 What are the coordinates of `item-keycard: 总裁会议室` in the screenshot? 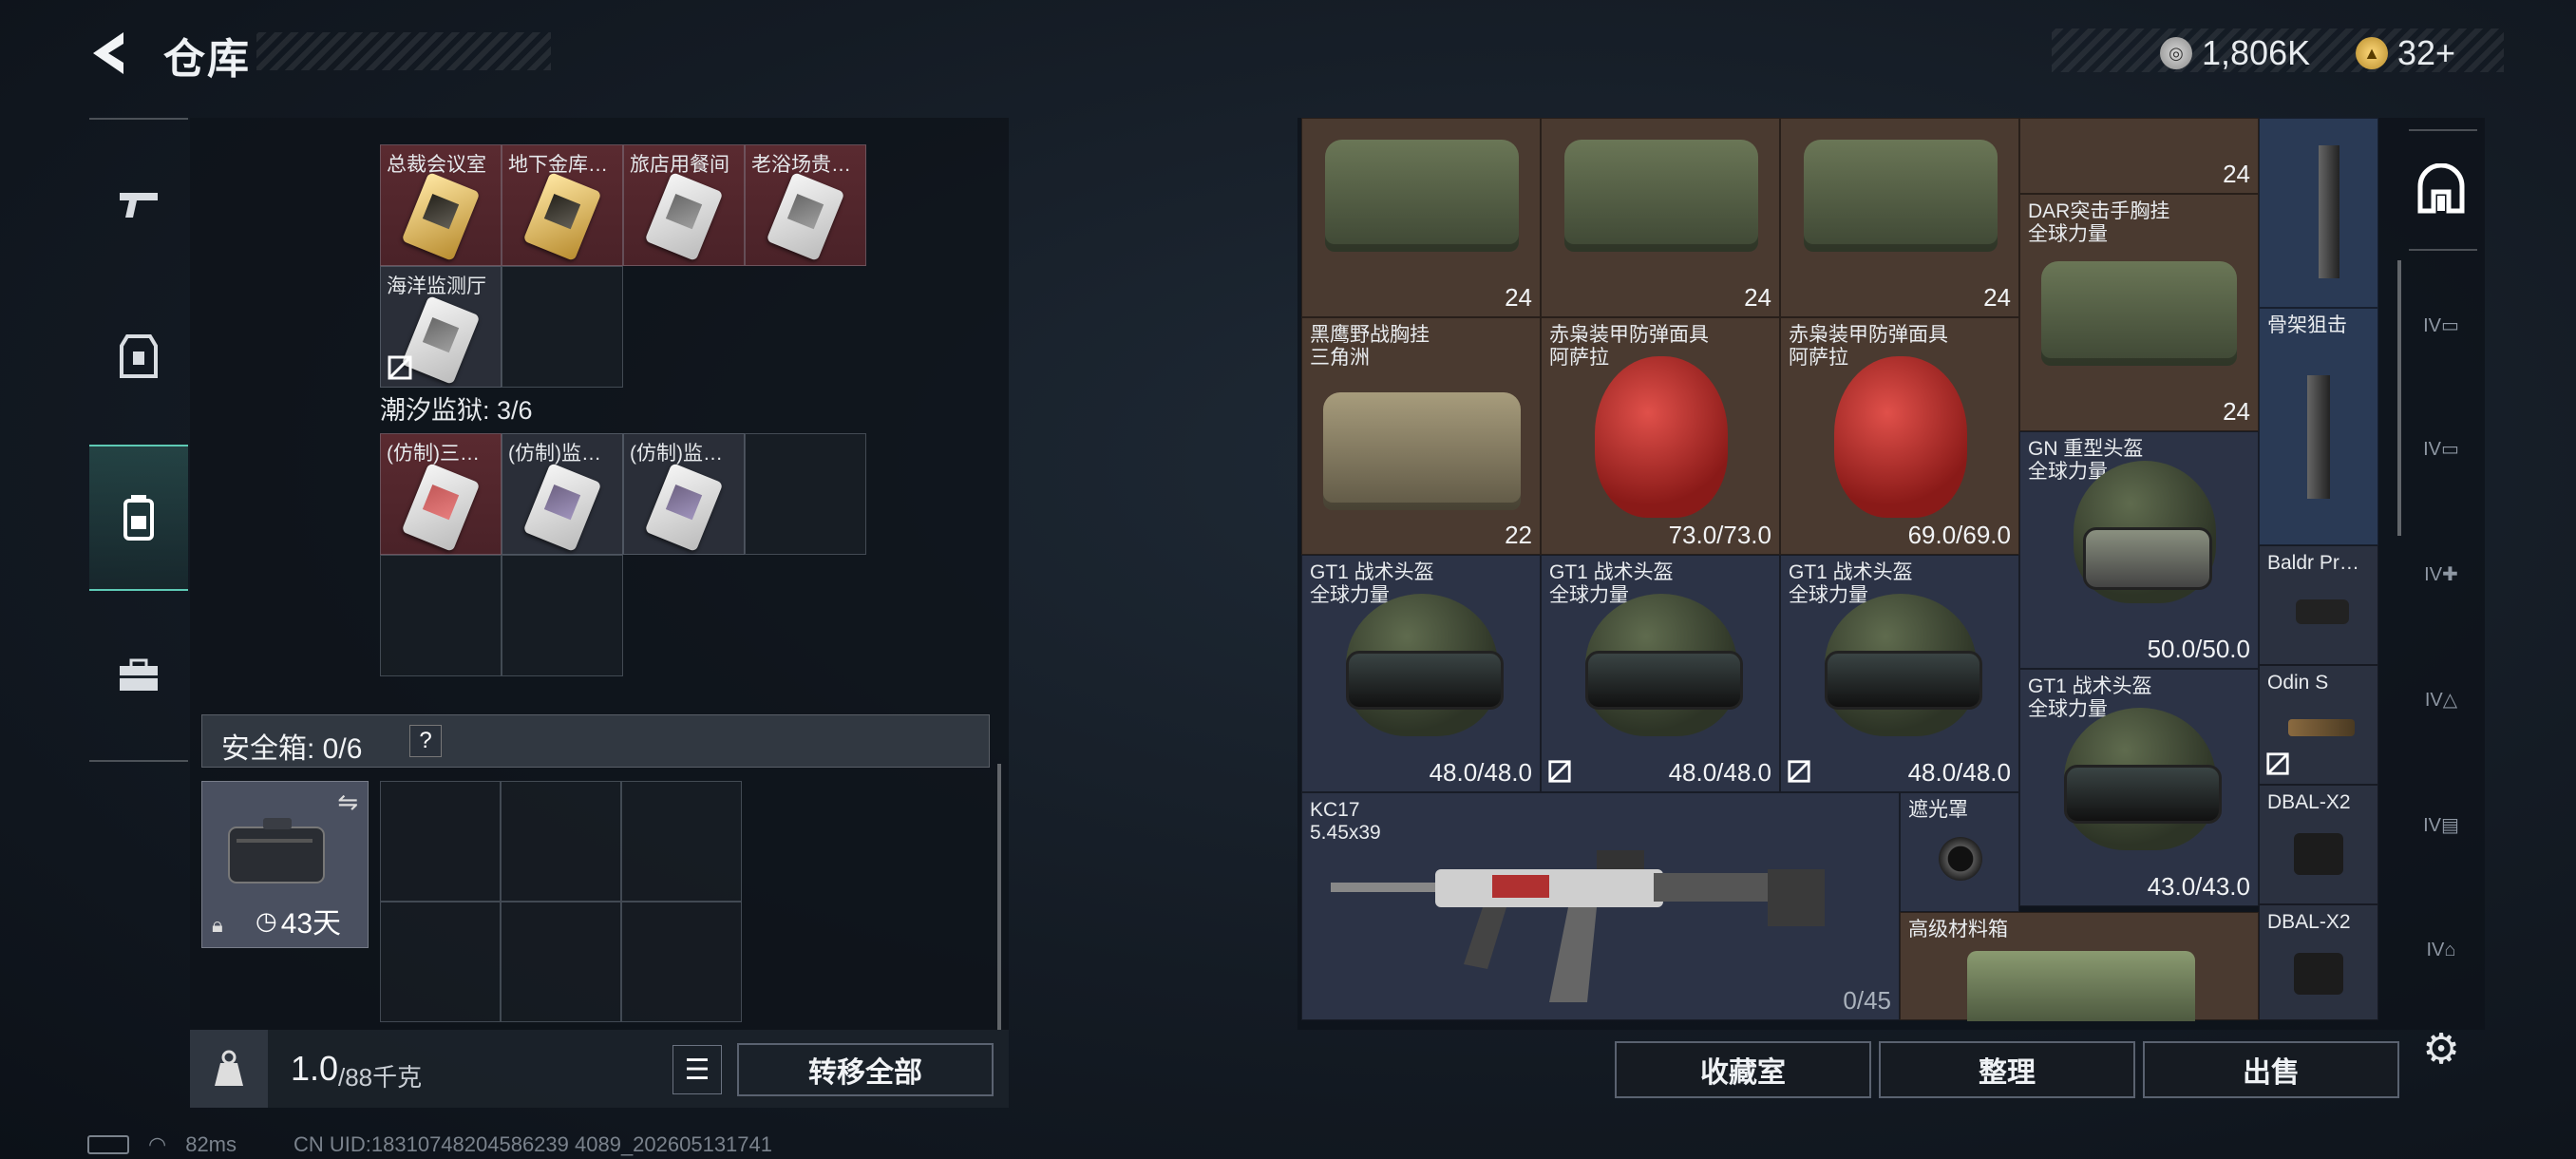 It's located at (441, 205).